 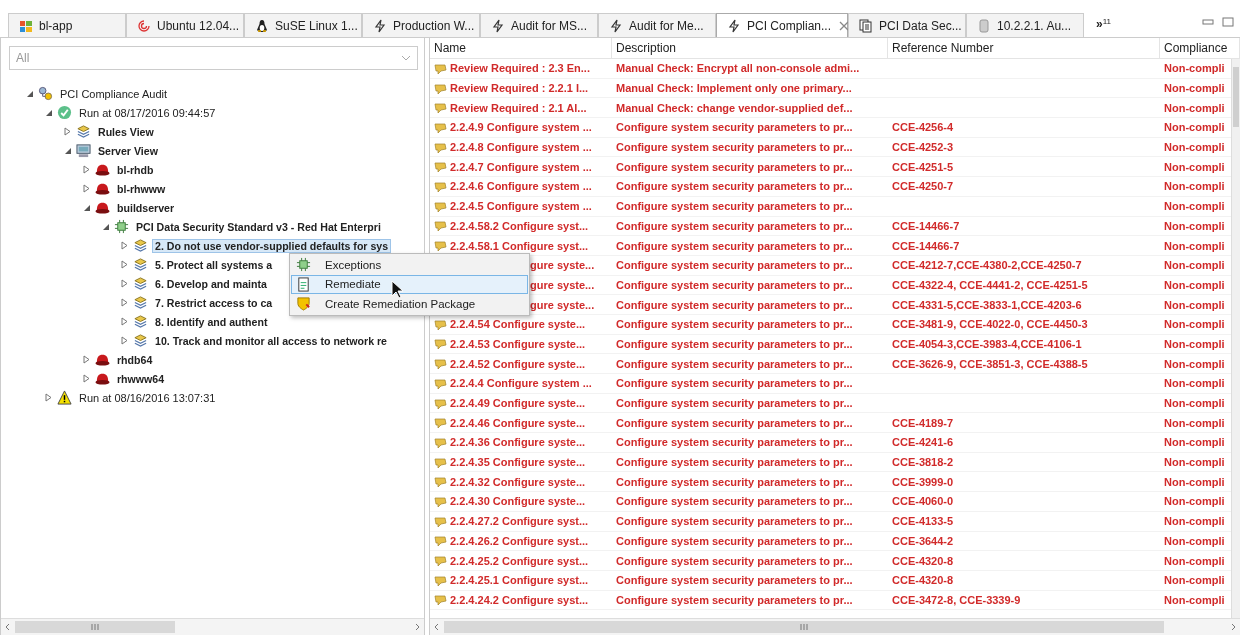 What do you see at coordinates (135, 359) in the screenshot?
I see `tree-item: rhdb64` at bounding box center [135, 359].